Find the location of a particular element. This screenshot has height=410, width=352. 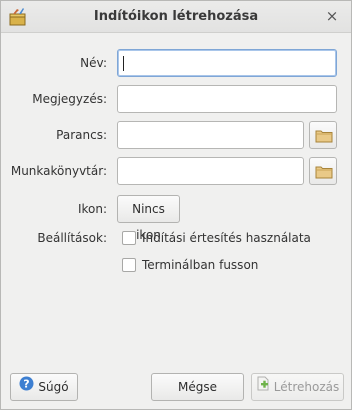

comment-input is located at coordinates (227, 99).